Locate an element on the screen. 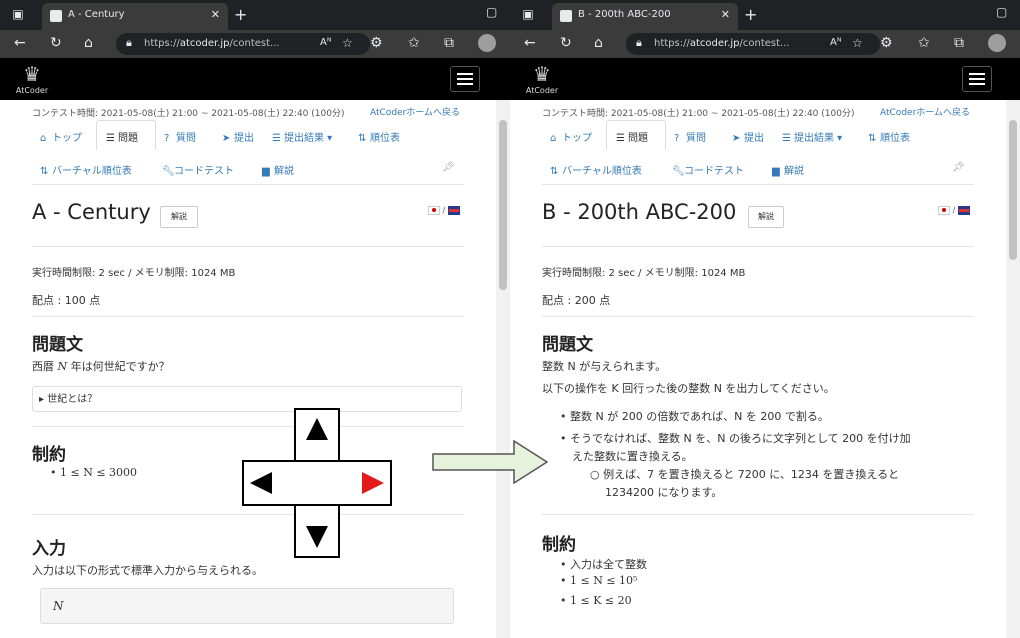 The width and height of the screenshot is (1020, 638). favicon-icon is located at coordinates (566, 16).